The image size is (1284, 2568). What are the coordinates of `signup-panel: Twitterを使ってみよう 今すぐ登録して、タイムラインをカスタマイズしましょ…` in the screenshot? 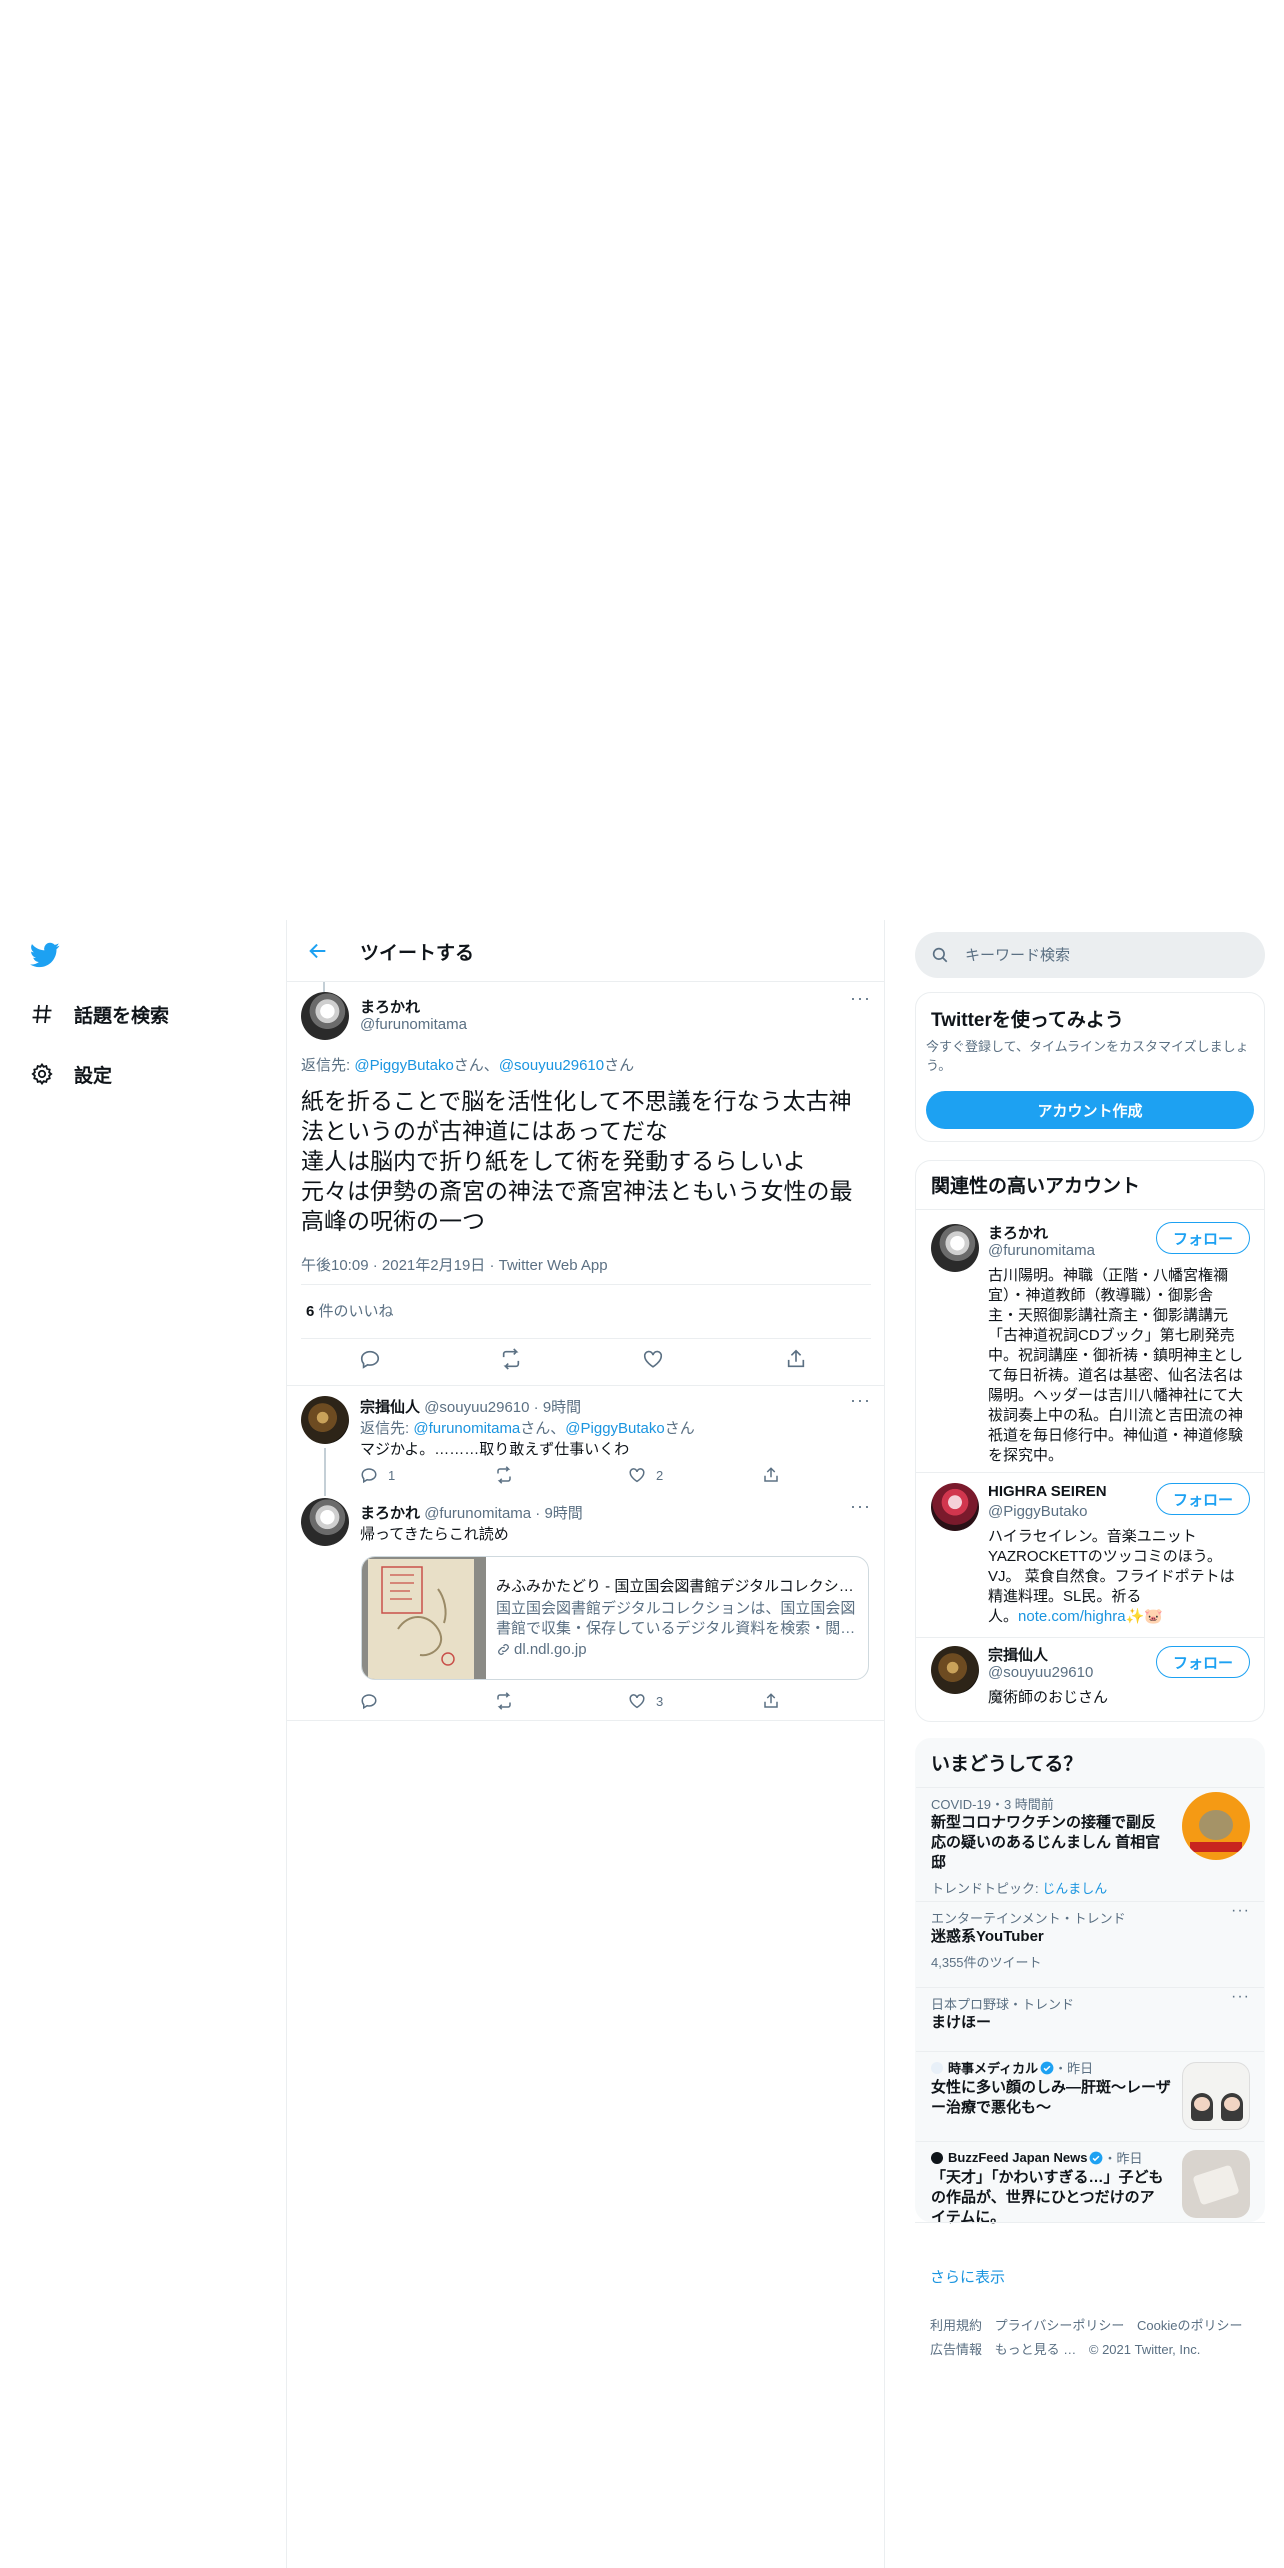 It's located at (1090, 1067).